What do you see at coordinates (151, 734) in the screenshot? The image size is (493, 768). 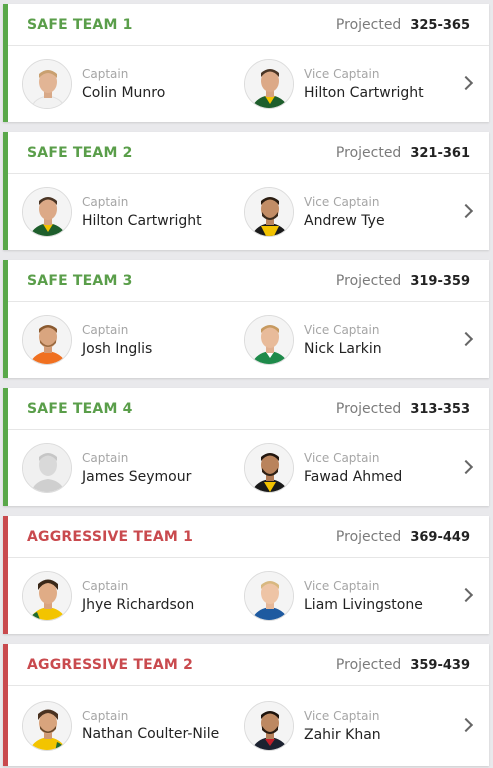 I see `captain-name: Nathan Coulter-Nile` at bounding box center [151, 734].